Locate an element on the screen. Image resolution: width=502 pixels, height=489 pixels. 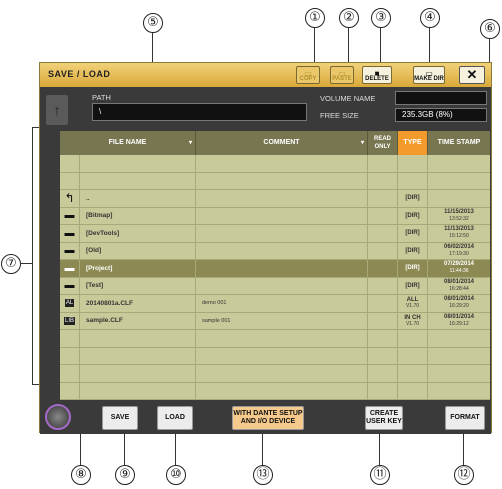
file-name-cell: [Old] is located at coordinates (138, 250).